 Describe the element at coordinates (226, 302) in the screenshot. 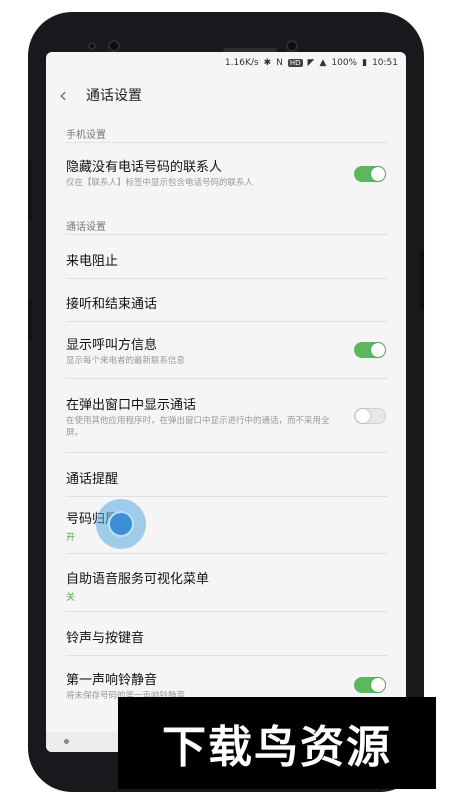

I see `setting-answer-end-calls: 接听和结束通话` at that location.